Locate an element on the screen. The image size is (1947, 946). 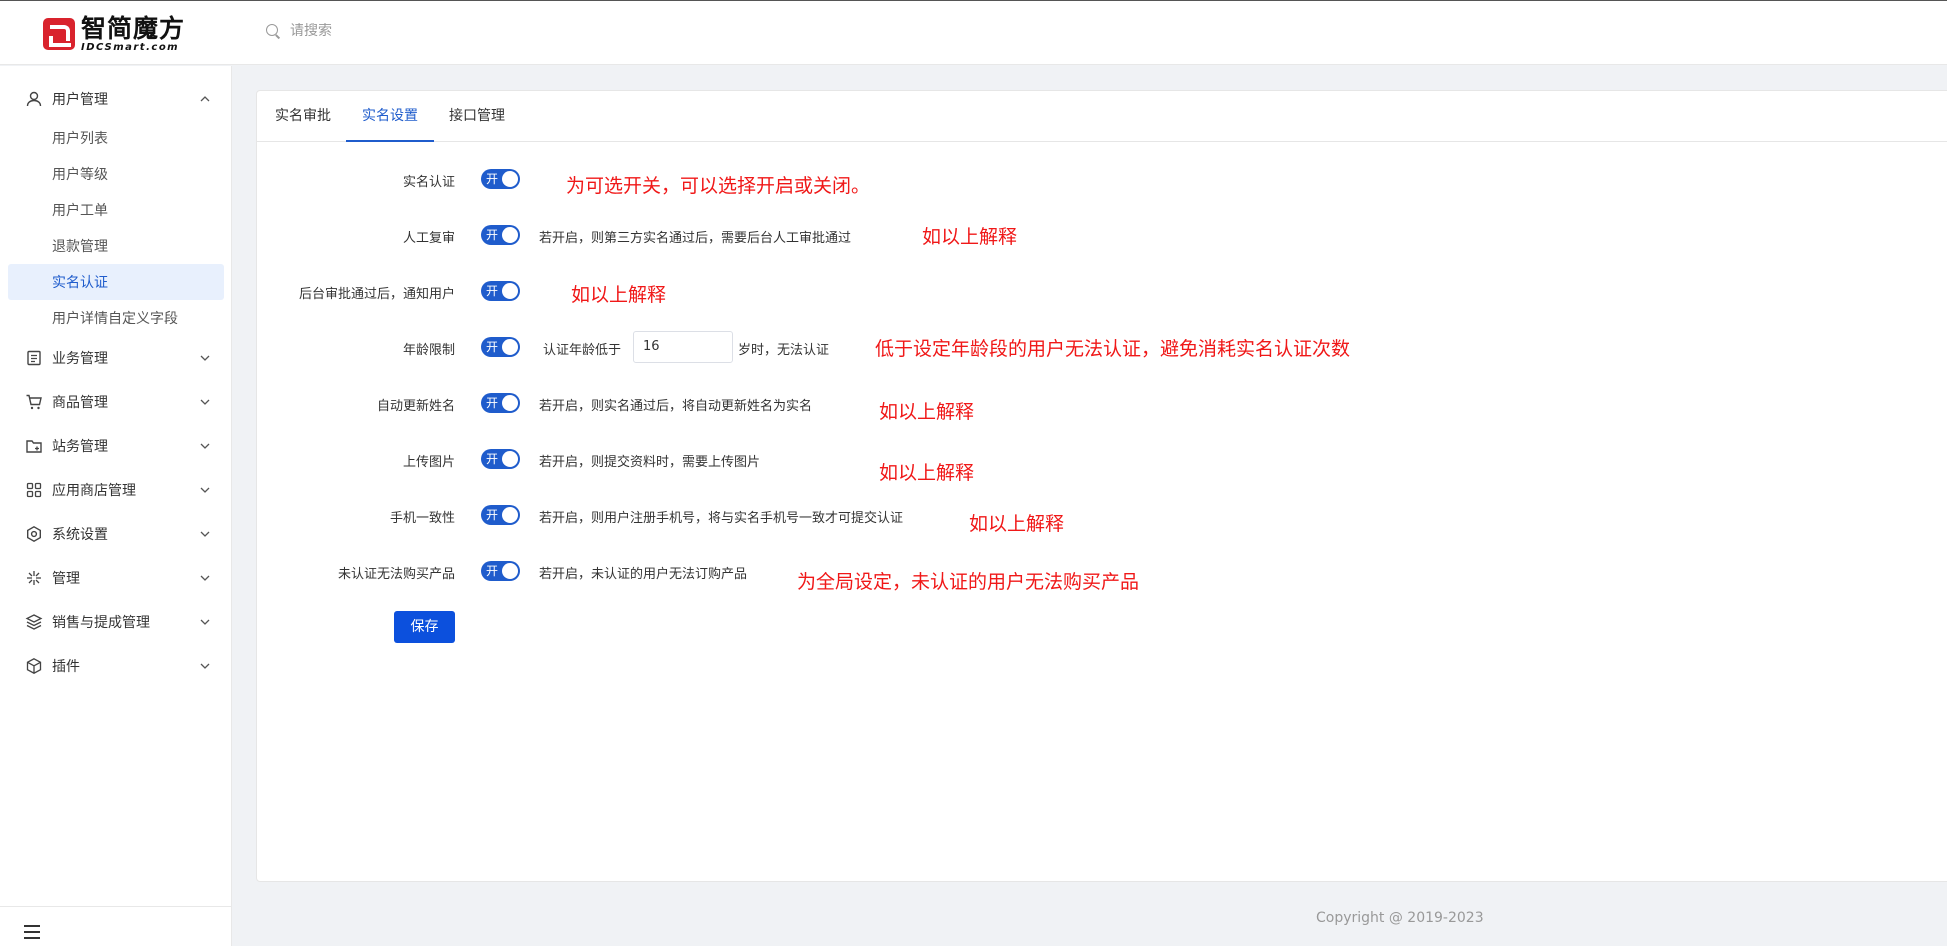
sidebar-group-management: 管理 is located at coordinates (116, 578).